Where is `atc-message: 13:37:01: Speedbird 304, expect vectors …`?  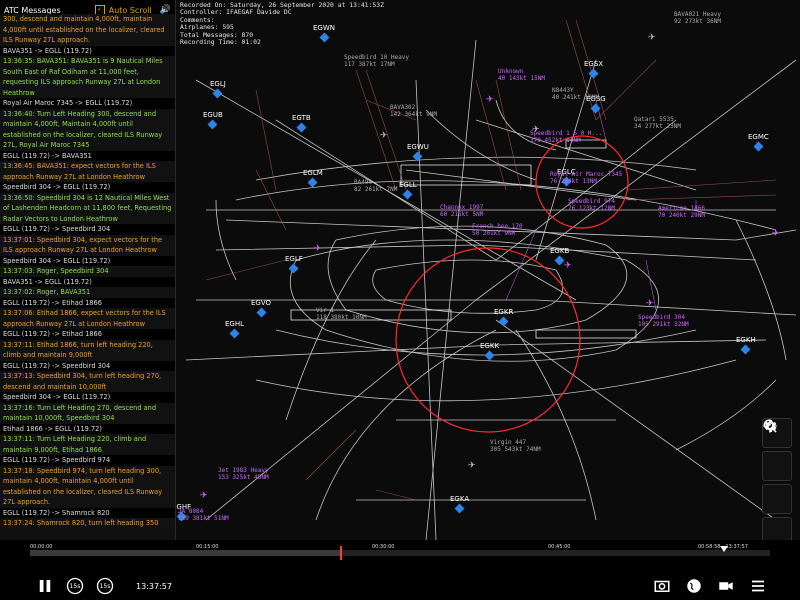 atc-message: 13:37:01: Speedbird 304, expect vectors … is located at coordinates (87, 245).